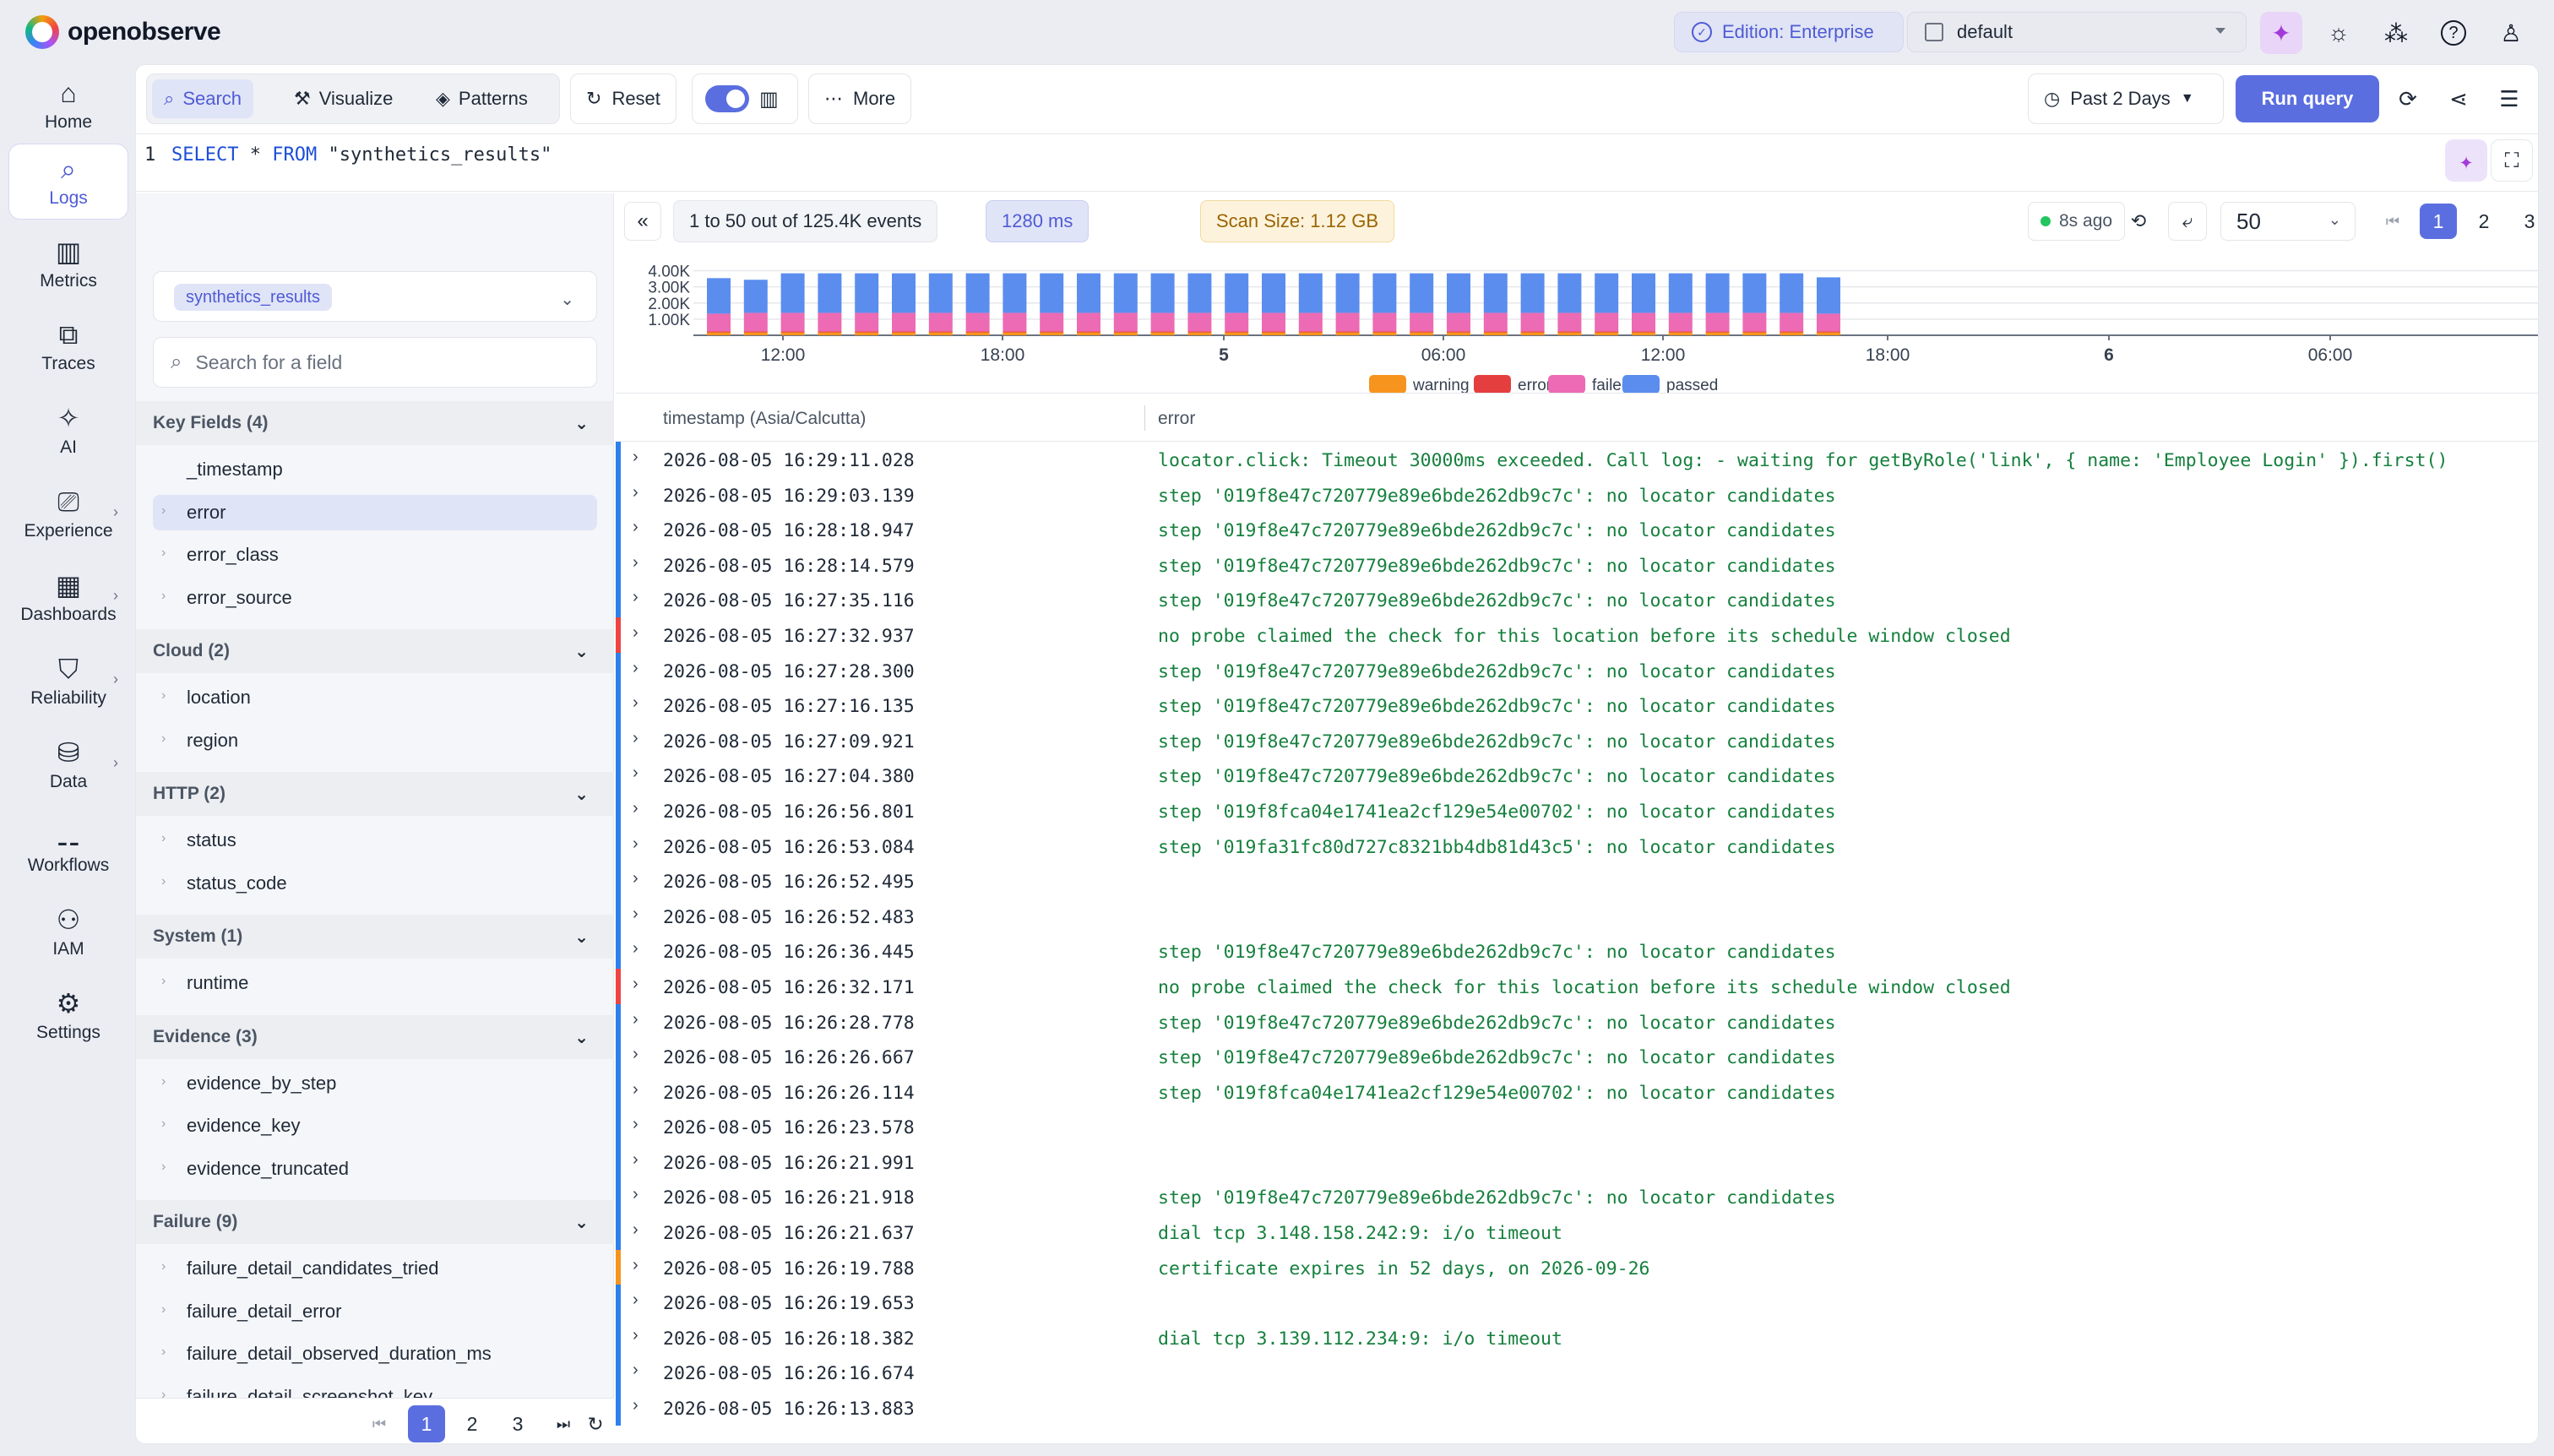 The width and height of the screenshot is (2554, 1456). I want to click on field-item: › failure_detail_candidates_tried, so click(375, 1268).